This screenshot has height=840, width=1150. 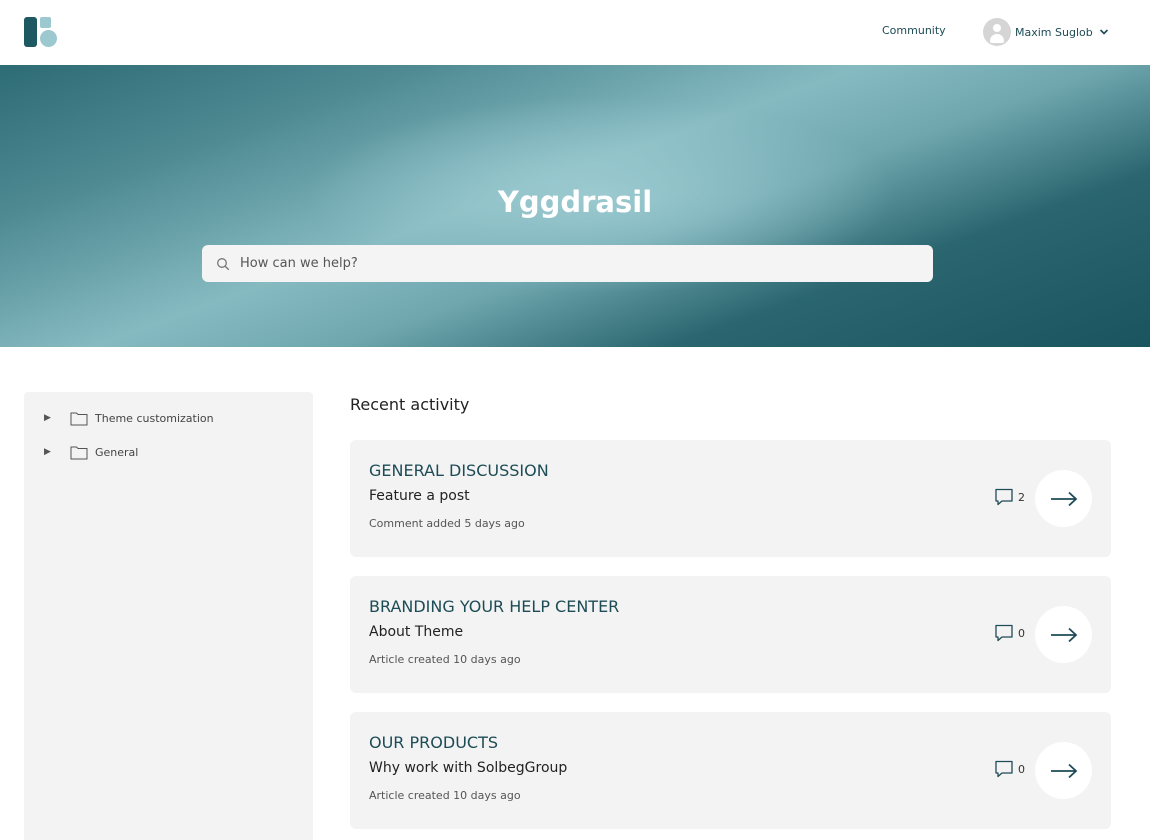 What do you see at coordinates (997, 32) in the screenshot?
I see `avatar` at bounding box center [997, 32].